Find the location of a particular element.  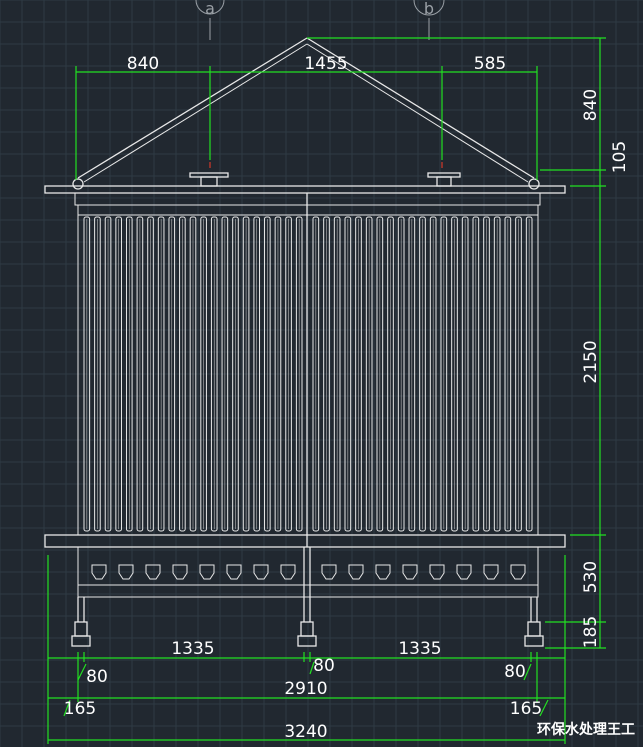

dim-bottom-80-right: 80 is located at coordinates (515, 672).